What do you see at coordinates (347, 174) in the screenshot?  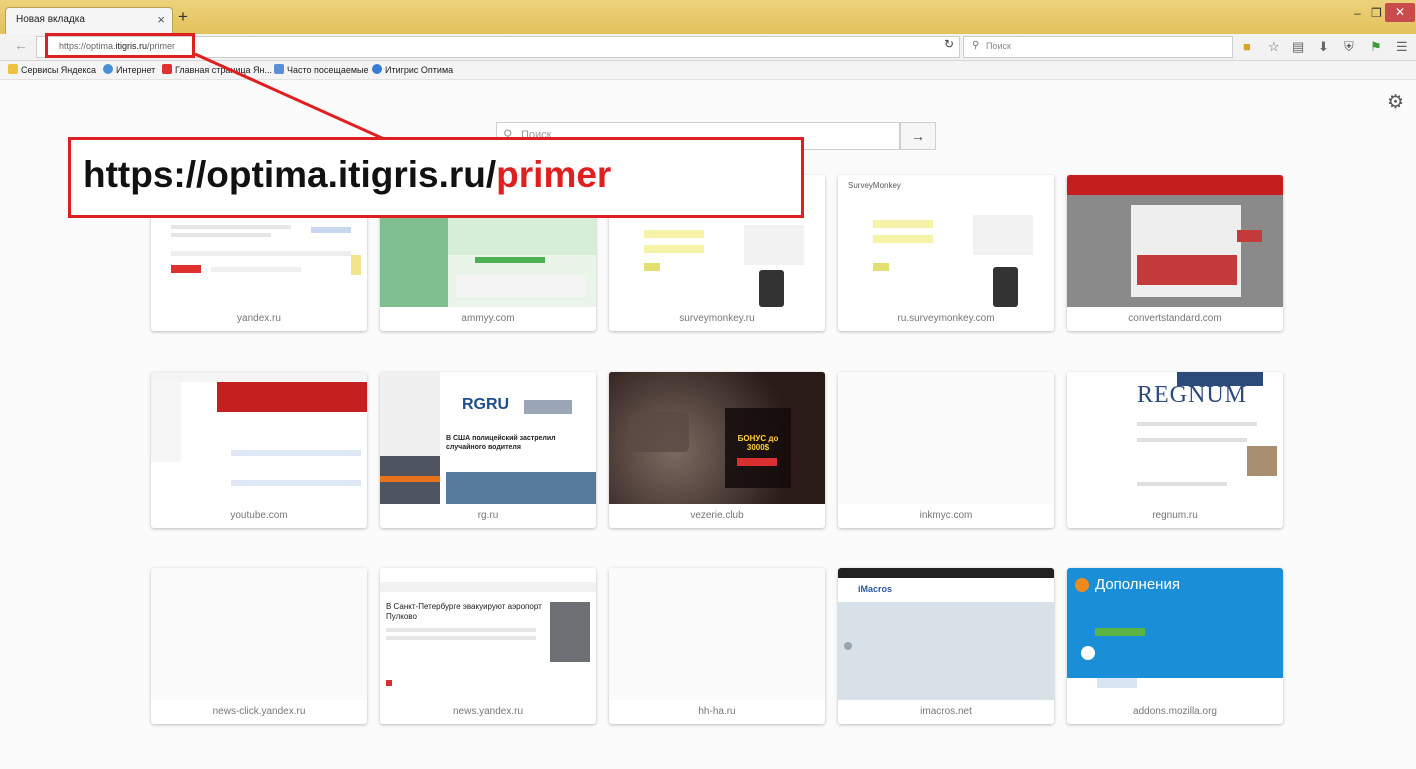 I see `annotation-url: https://optima.itigris.ru/primer` at bounding box center [347, 174].